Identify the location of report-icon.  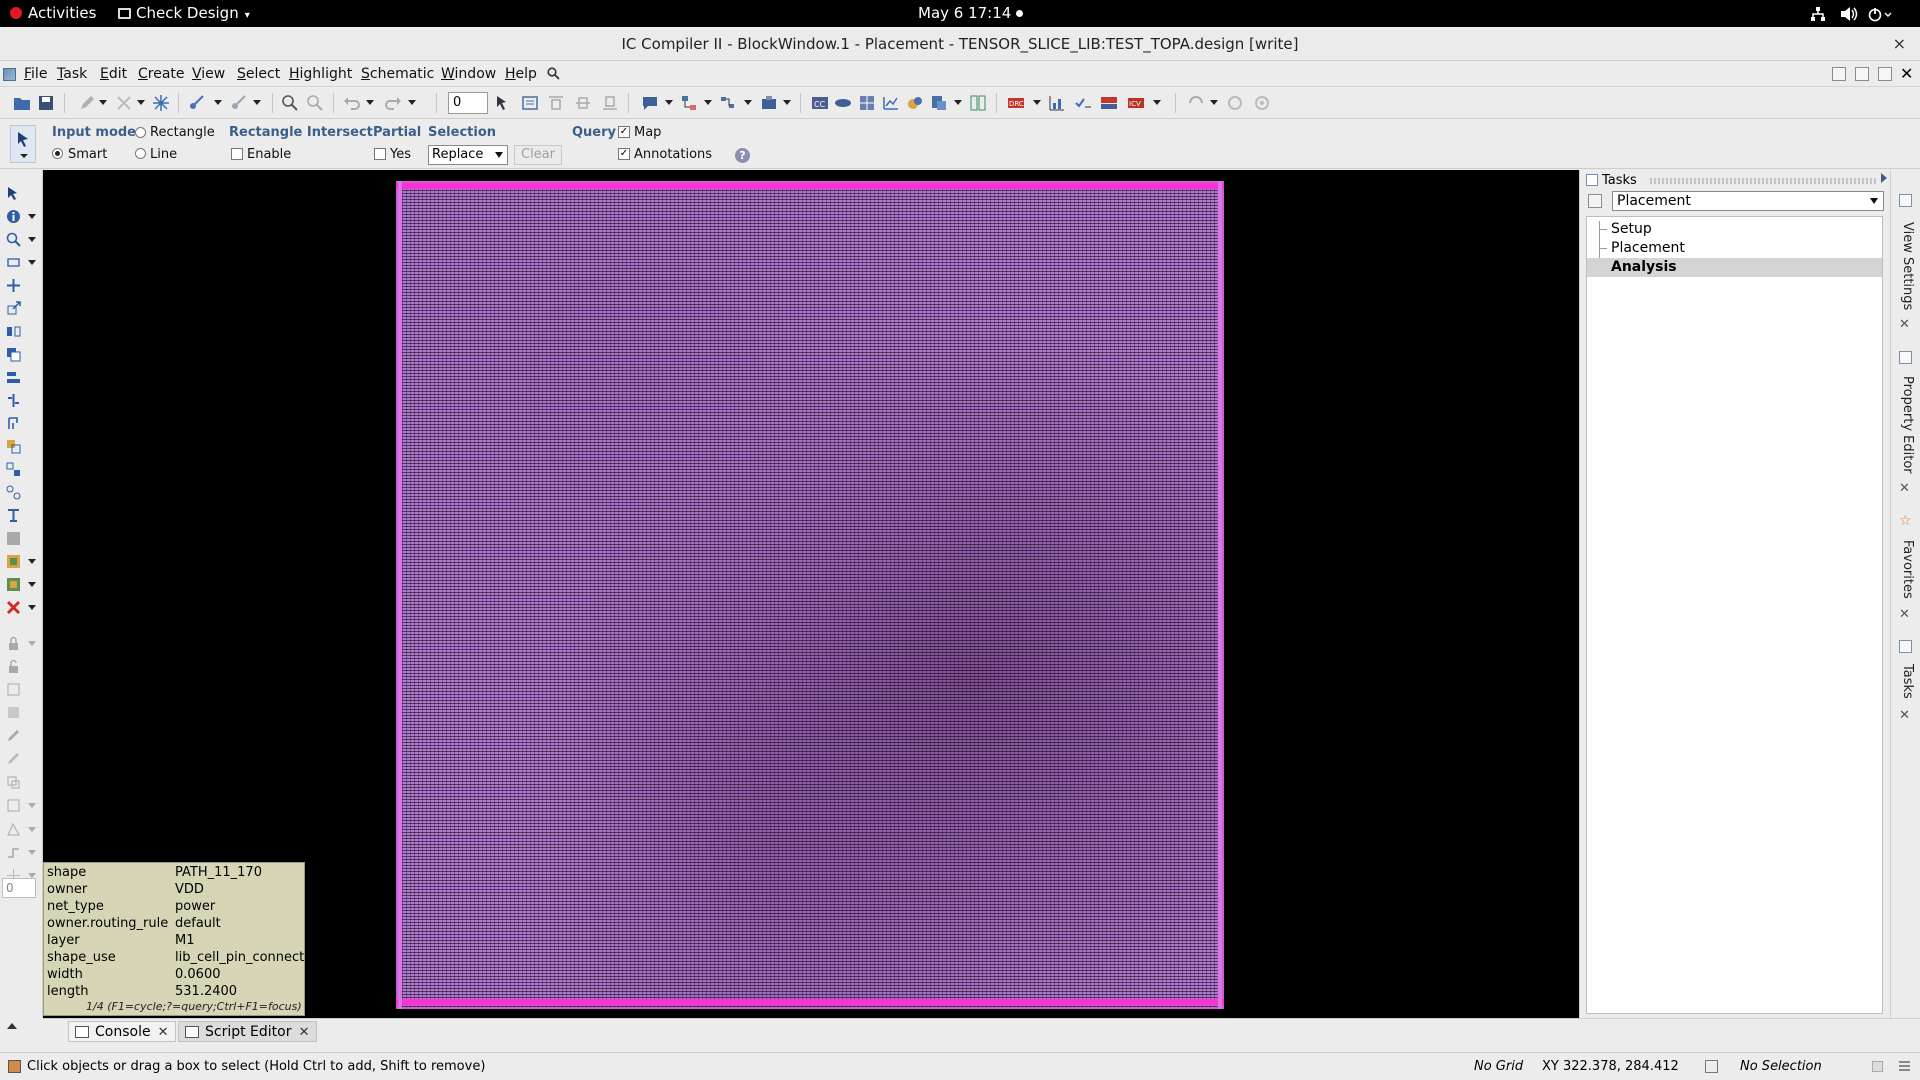
(939, 103).